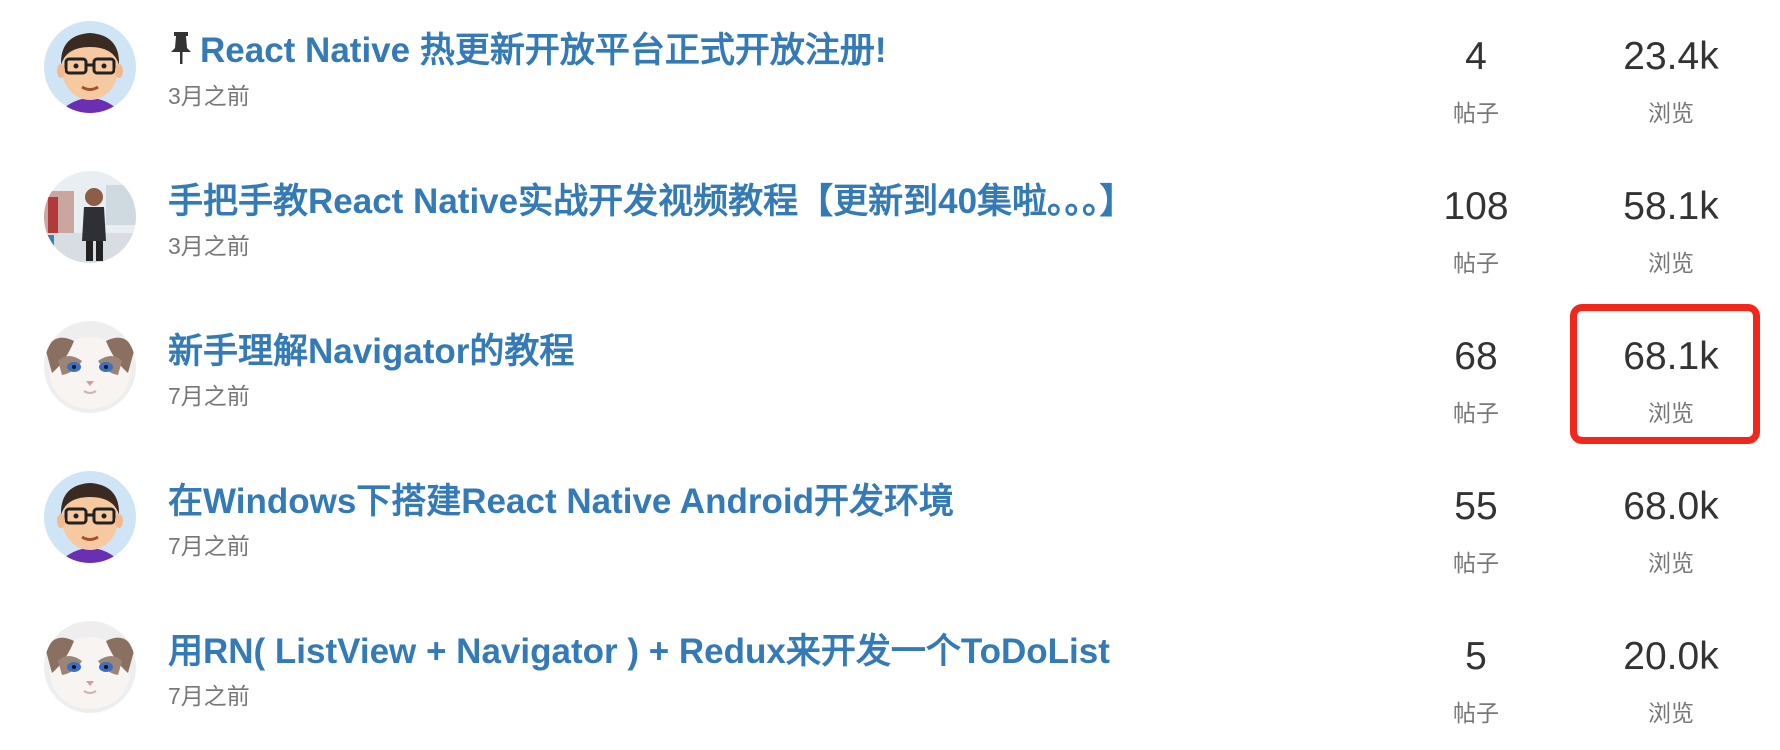 This screenshot has width=1780, height=750. I want to click on person-photo-avatar-image, so click(90, 217).